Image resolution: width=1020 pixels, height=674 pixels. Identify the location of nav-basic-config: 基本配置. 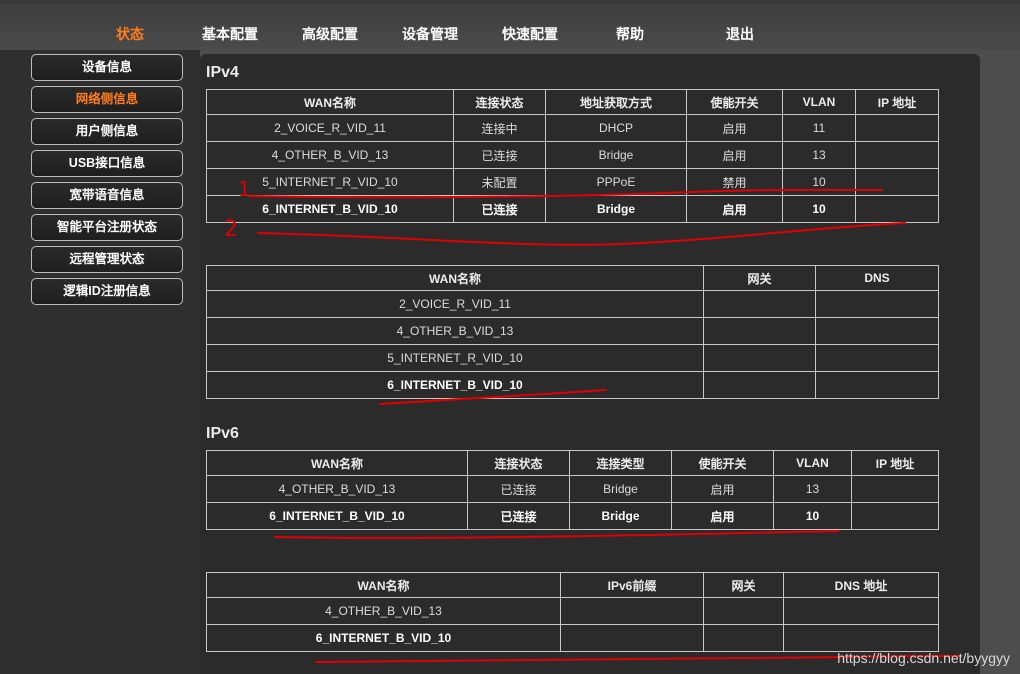
(230, 34).